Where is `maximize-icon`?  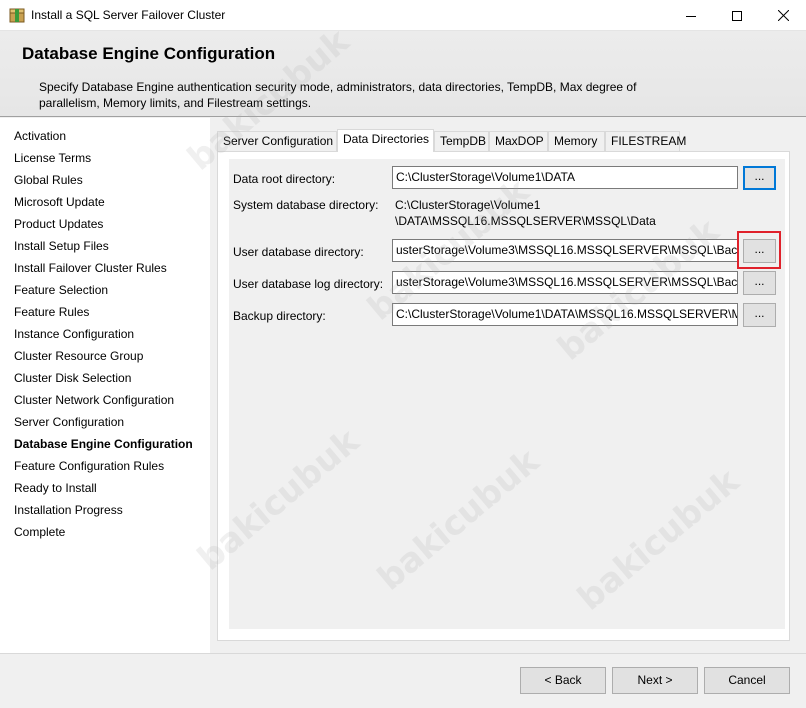
maximize-icon is located at coordinates (737, 15).